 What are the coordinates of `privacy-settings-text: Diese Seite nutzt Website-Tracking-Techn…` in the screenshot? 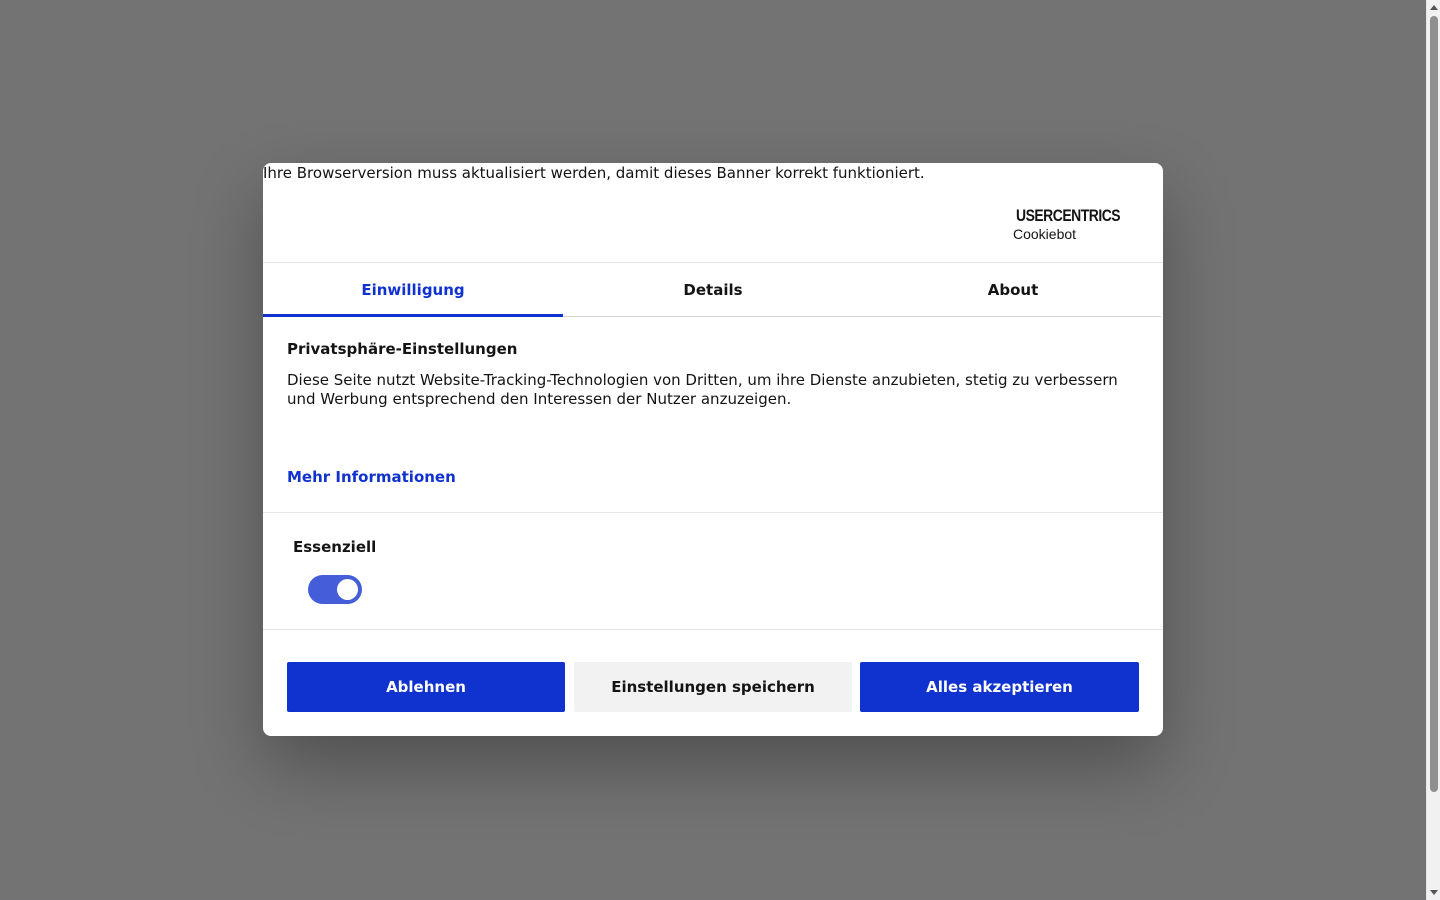 It's located at (702, 389).